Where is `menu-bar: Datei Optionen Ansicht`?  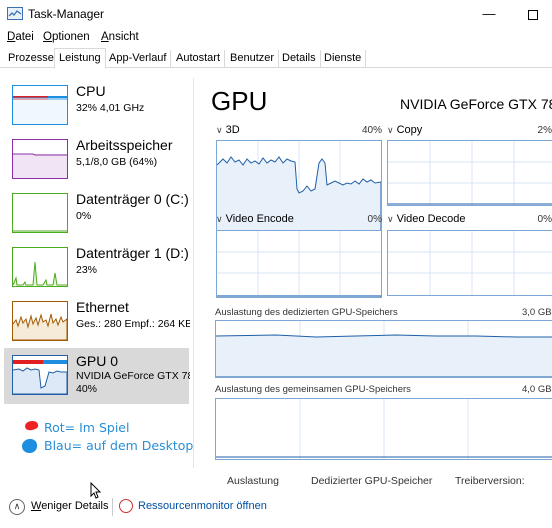 menu-bar: Datei Optionen Ansicht is located at coordinates (276, 38).